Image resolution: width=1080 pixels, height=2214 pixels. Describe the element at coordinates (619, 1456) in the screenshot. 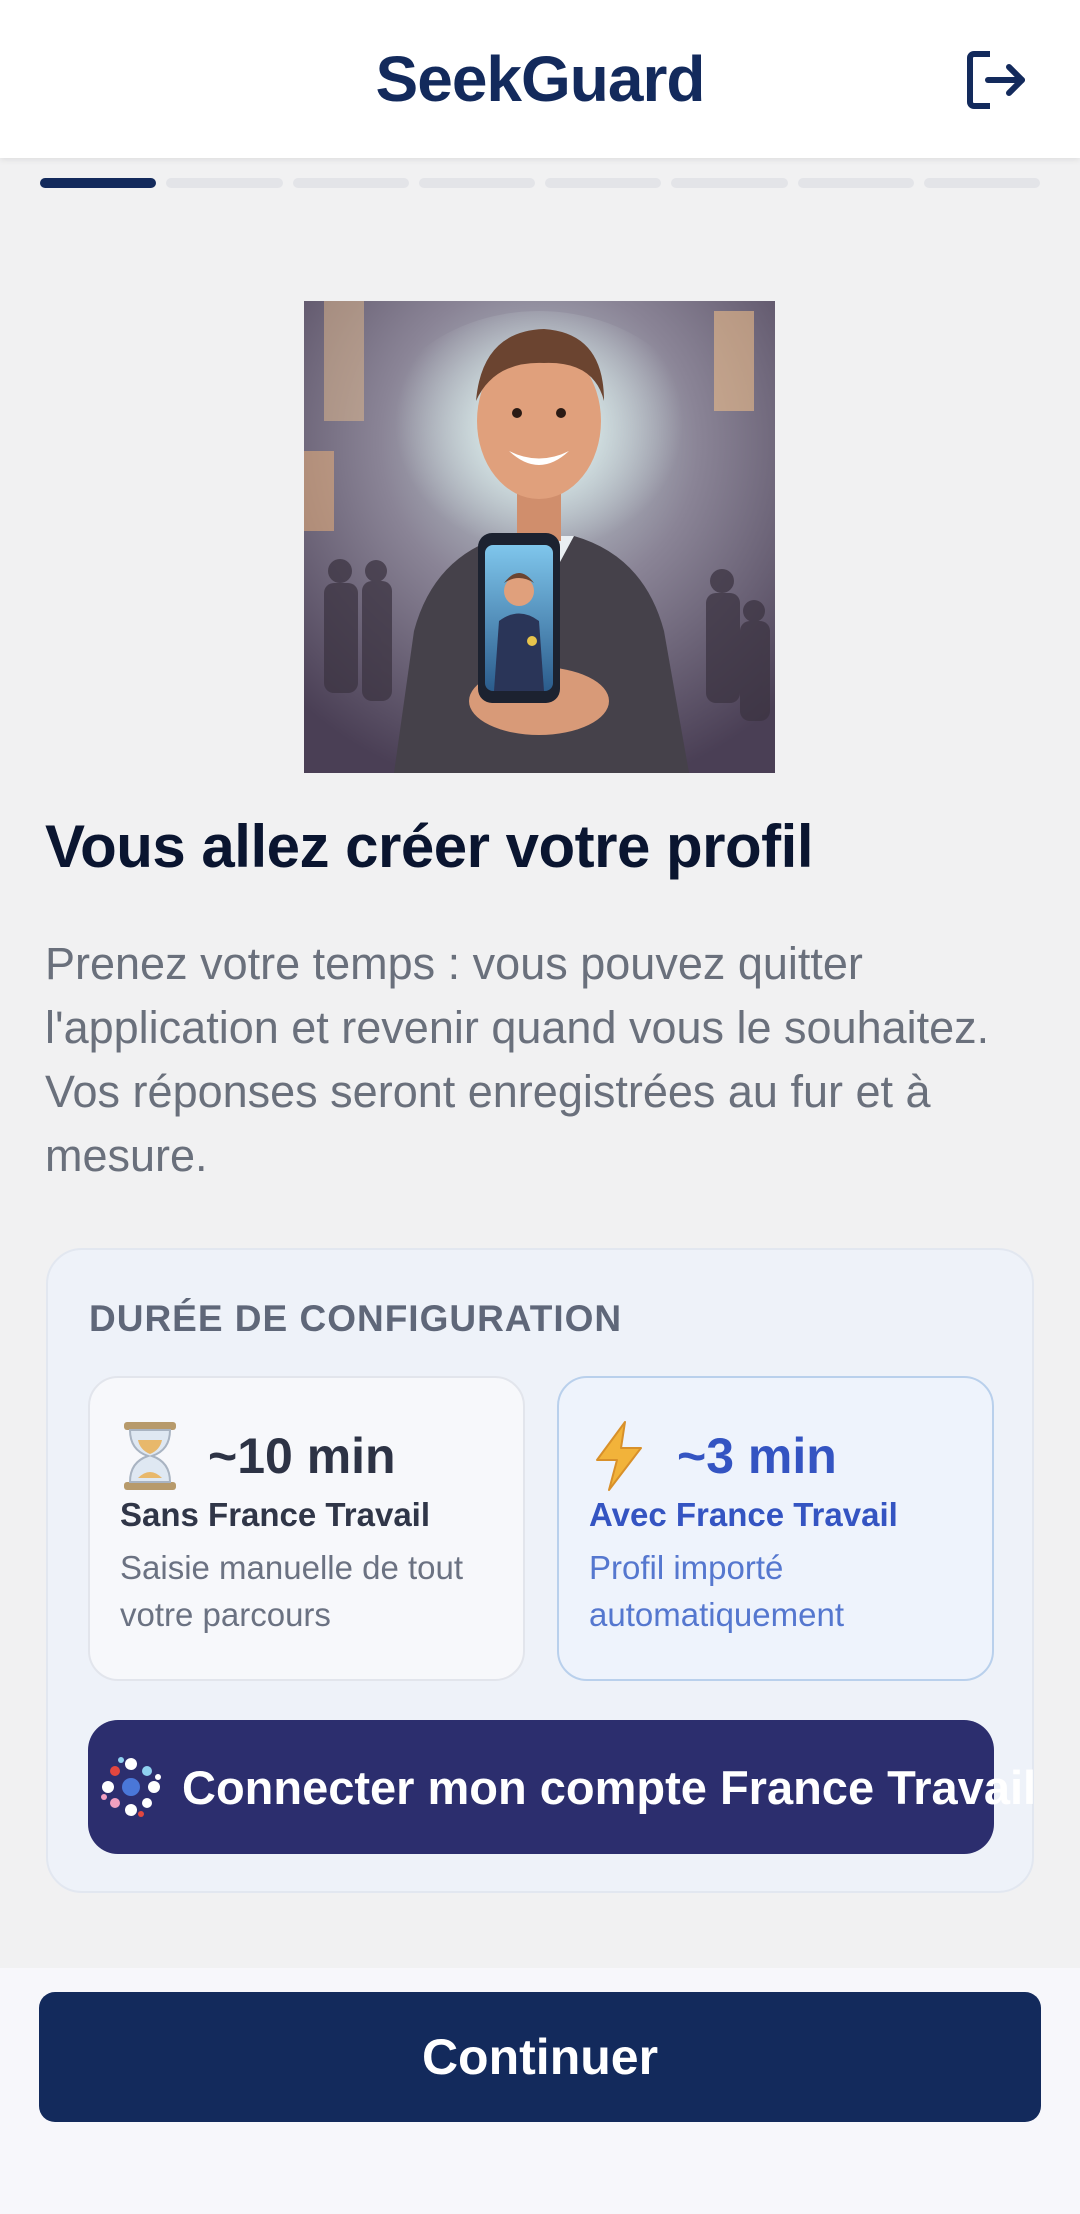

I see `lightning-icon` at that location.